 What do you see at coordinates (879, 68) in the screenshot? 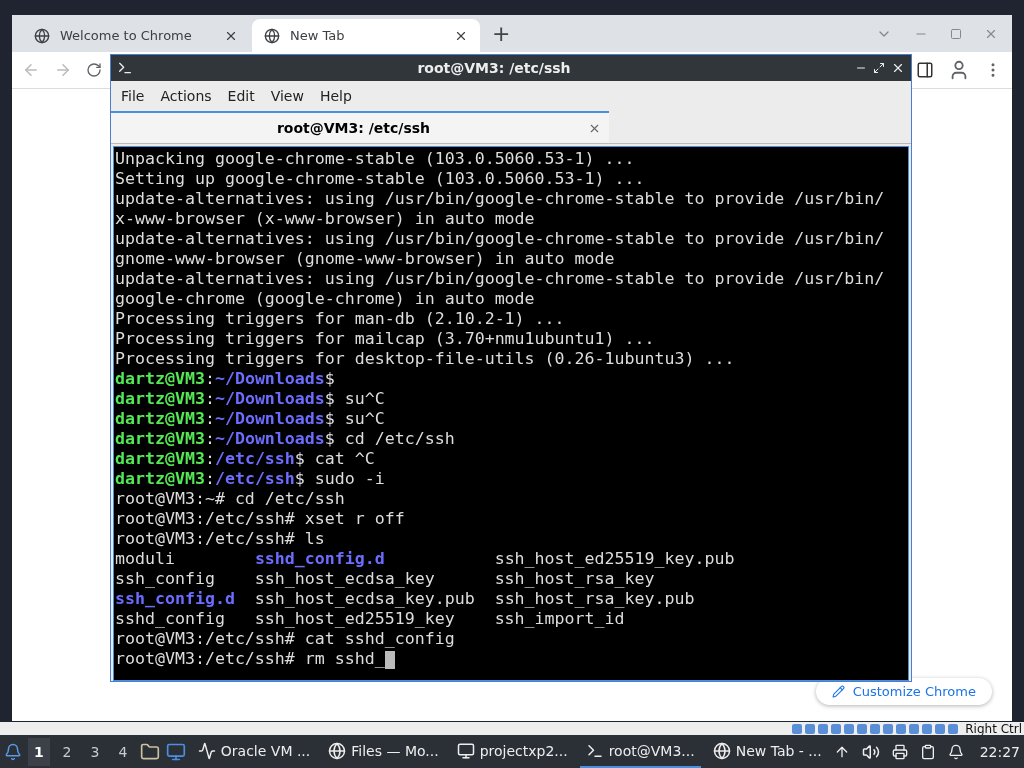
I see `maximize-icon` at bounding box center [879, 68].